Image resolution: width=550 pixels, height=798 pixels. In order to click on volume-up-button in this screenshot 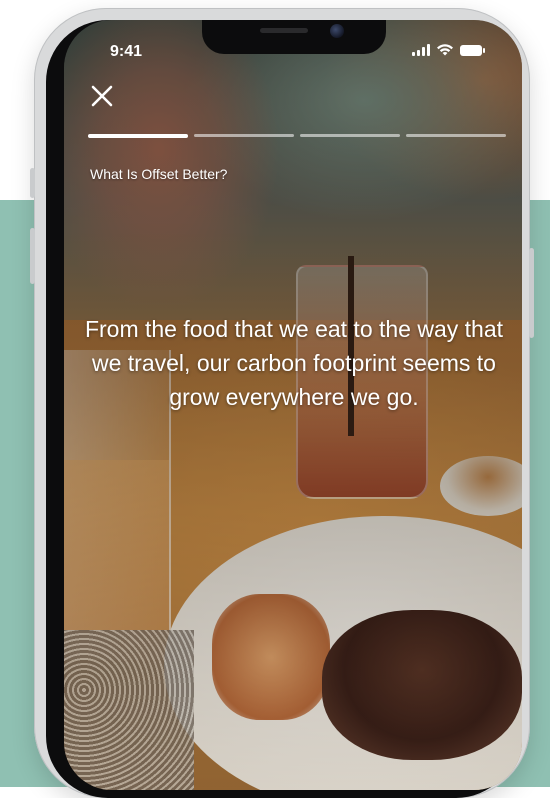, I will do `click(32, 256)`.